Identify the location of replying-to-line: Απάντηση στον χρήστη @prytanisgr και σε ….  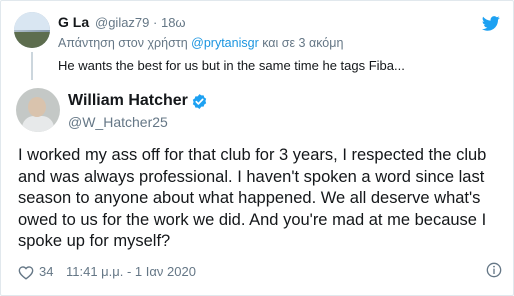
(201, 43).